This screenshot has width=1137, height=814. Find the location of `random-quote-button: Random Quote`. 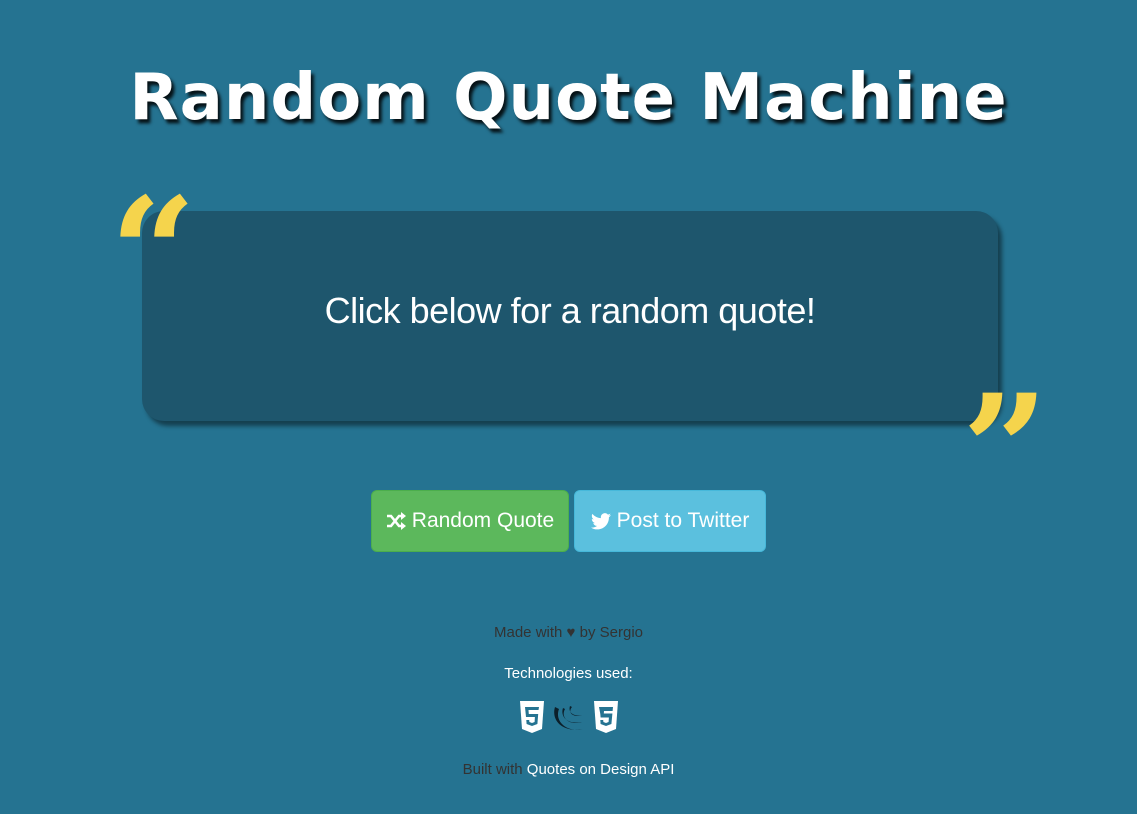

random-quote-button: Random Quote is located at coordinates (470, 521).